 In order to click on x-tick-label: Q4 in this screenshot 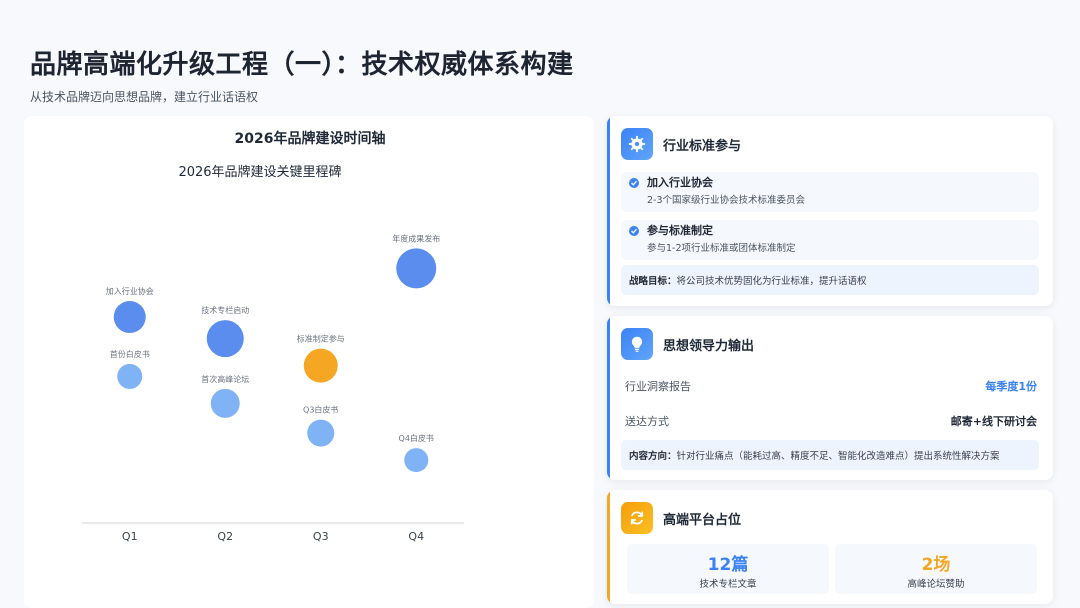, I will do `click(416, 536)`.